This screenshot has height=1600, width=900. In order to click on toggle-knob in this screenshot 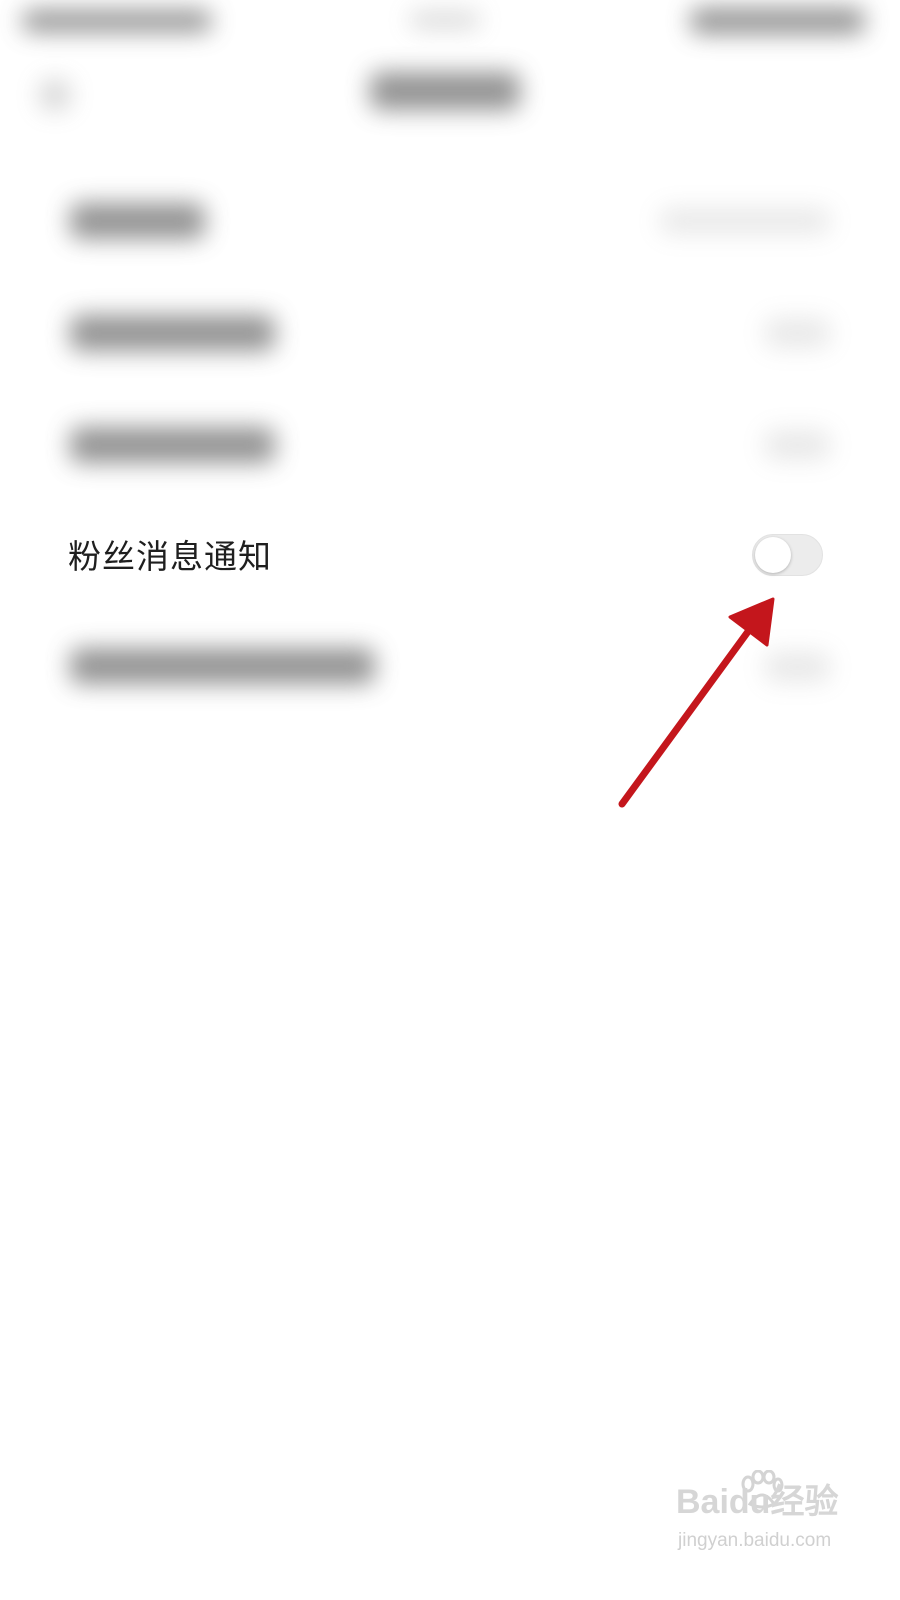, I will do `click(773, 555)`.